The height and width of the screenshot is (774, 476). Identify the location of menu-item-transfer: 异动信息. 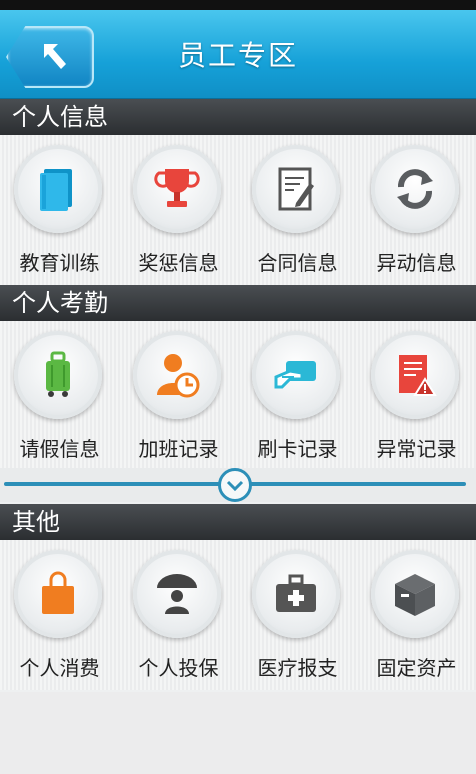
(416, 210).